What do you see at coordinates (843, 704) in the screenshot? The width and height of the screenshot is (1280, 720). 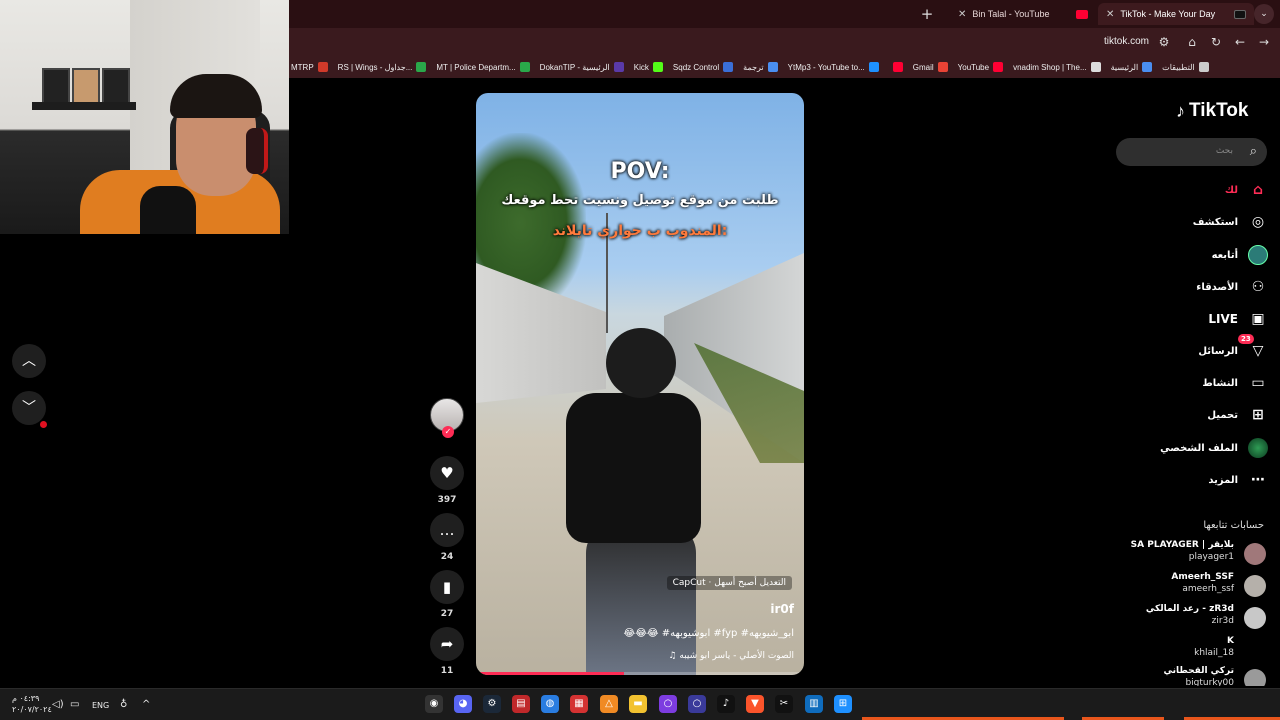 I see `windows-start-icon: ⊞` at bounding box center [843, 704].